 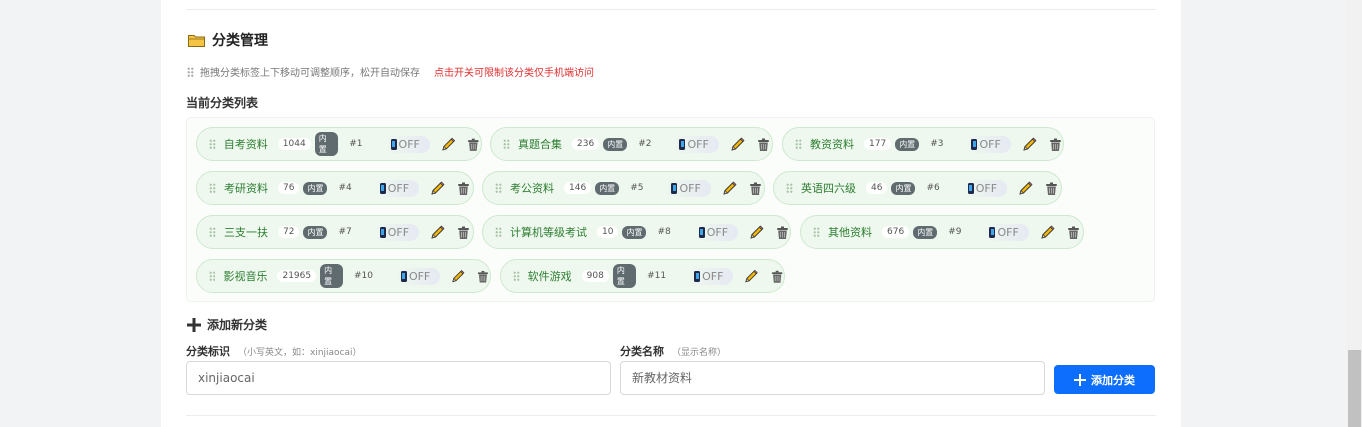 I want to click on category-order: #1, so click(x=356, y=144).